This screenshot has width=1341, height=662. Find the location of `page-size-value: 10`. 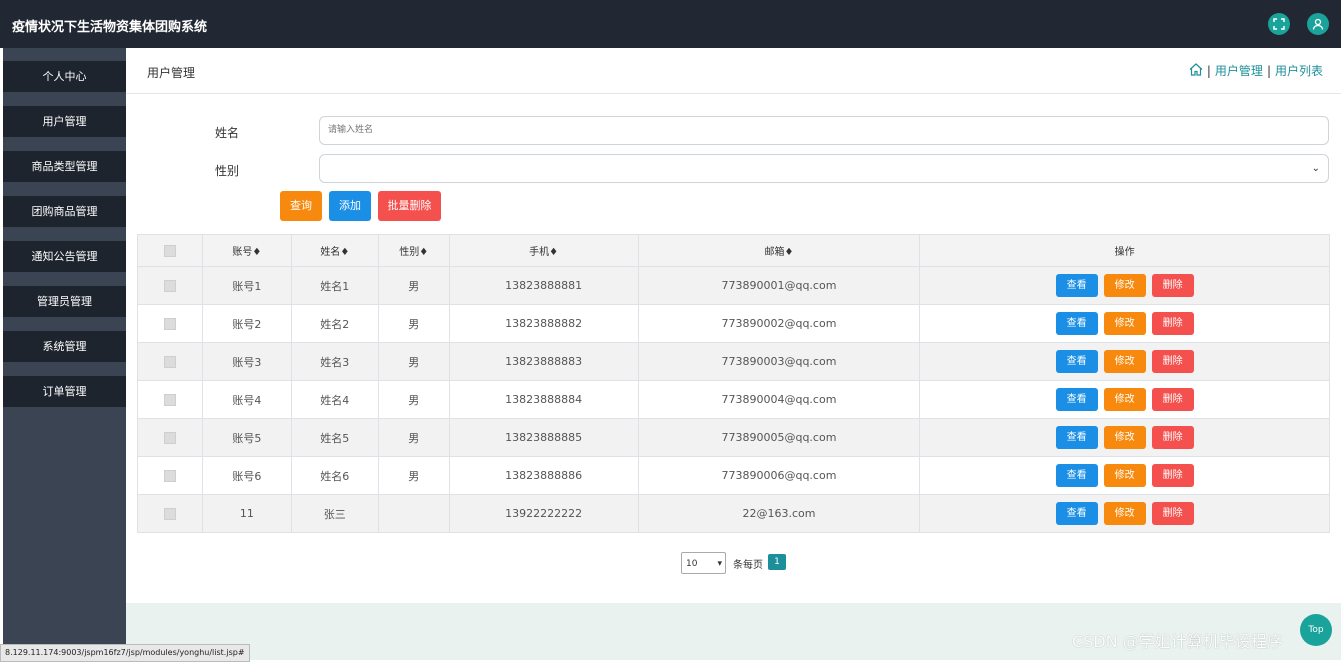

page-size-value: 10 is located at coordinates (692, 564).